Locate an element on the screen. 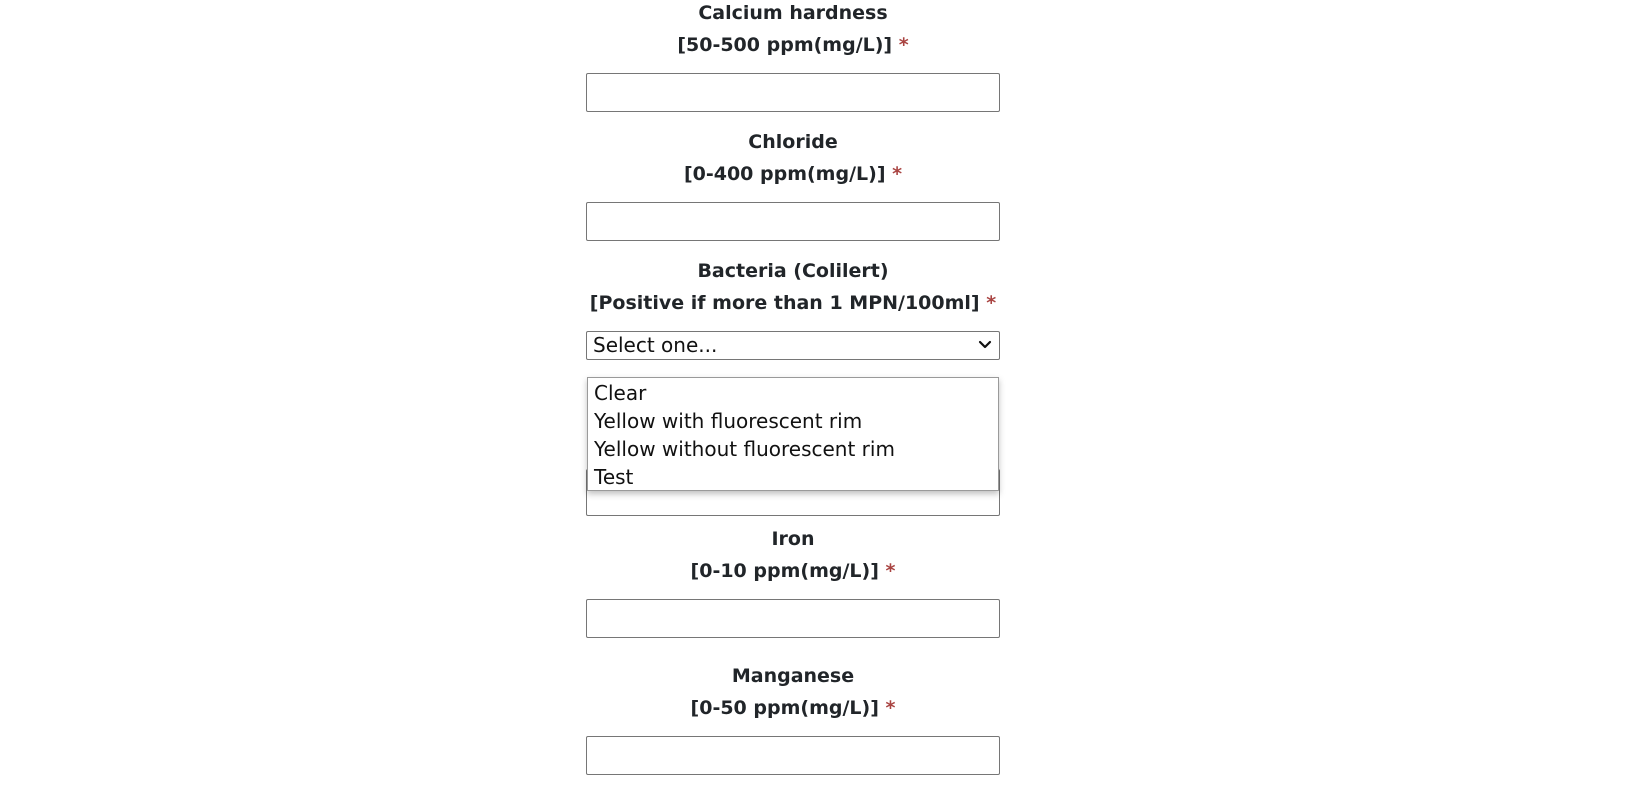  field-name: Iron is located at coordinates (793, 539).